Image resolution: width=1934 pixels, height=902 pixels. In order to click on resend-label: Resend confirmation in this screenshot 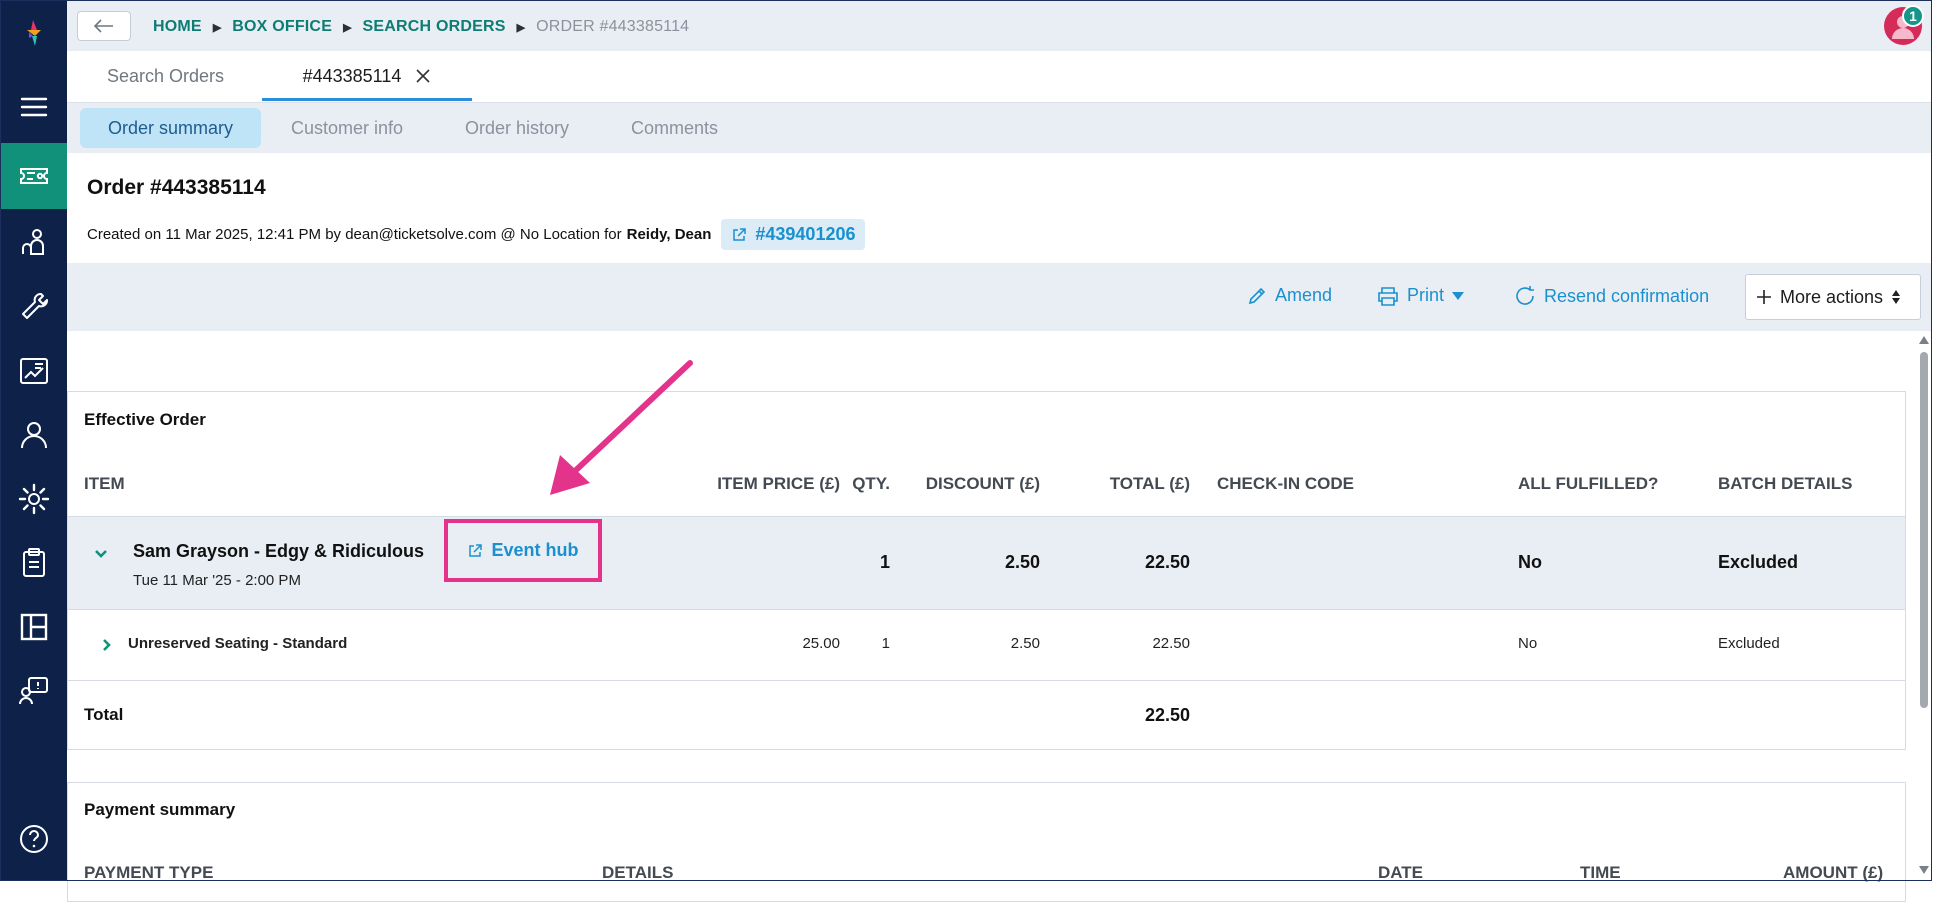, I will do `click(1627, 295)`.